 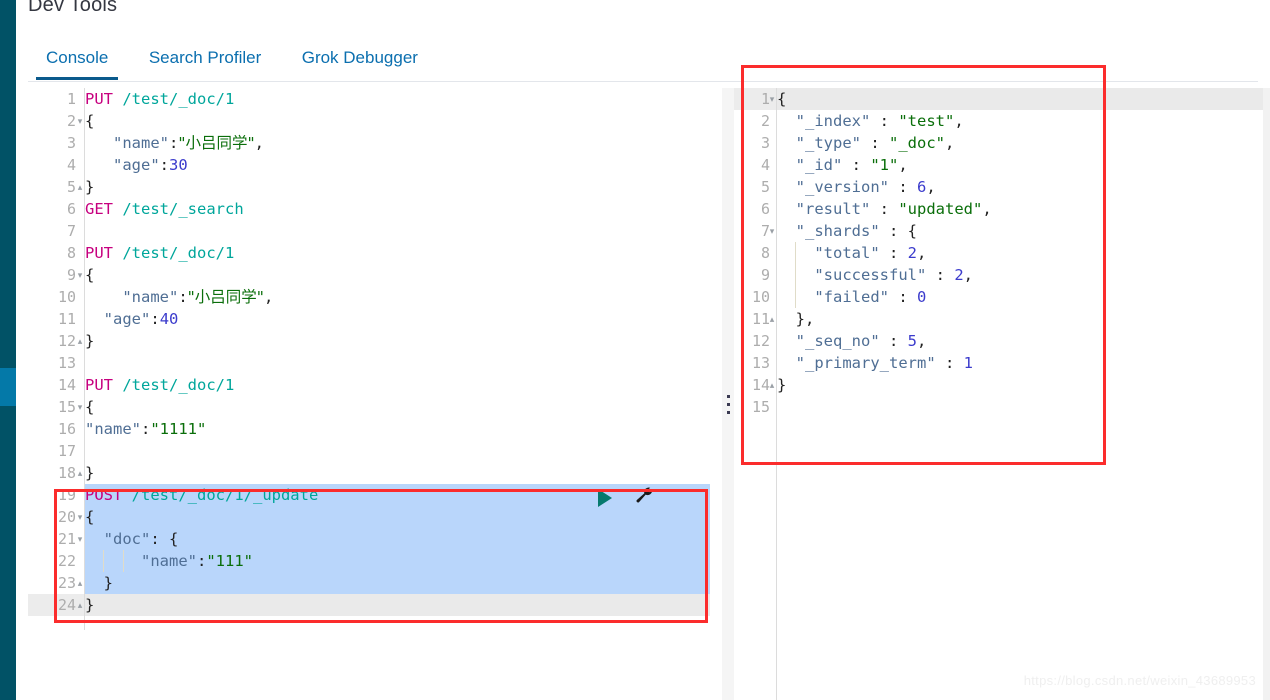 I want to click on code-token: 1, so click(x=968, y=363).